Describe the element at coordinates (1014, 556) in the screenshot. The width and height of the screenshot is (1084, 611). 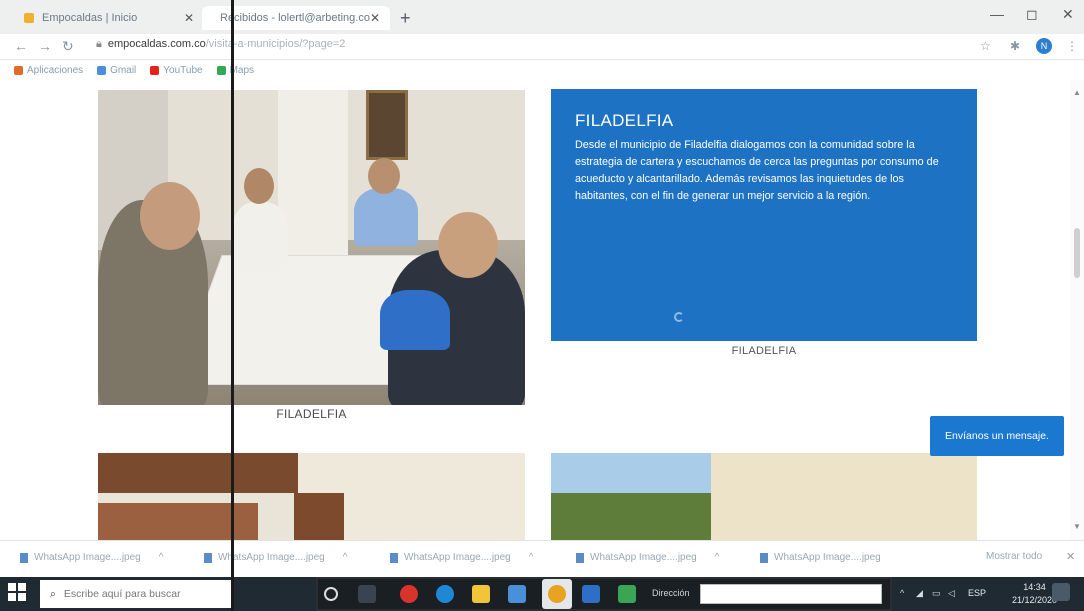
I see `show-all-downloads-link: Mostrar todo` at that location.